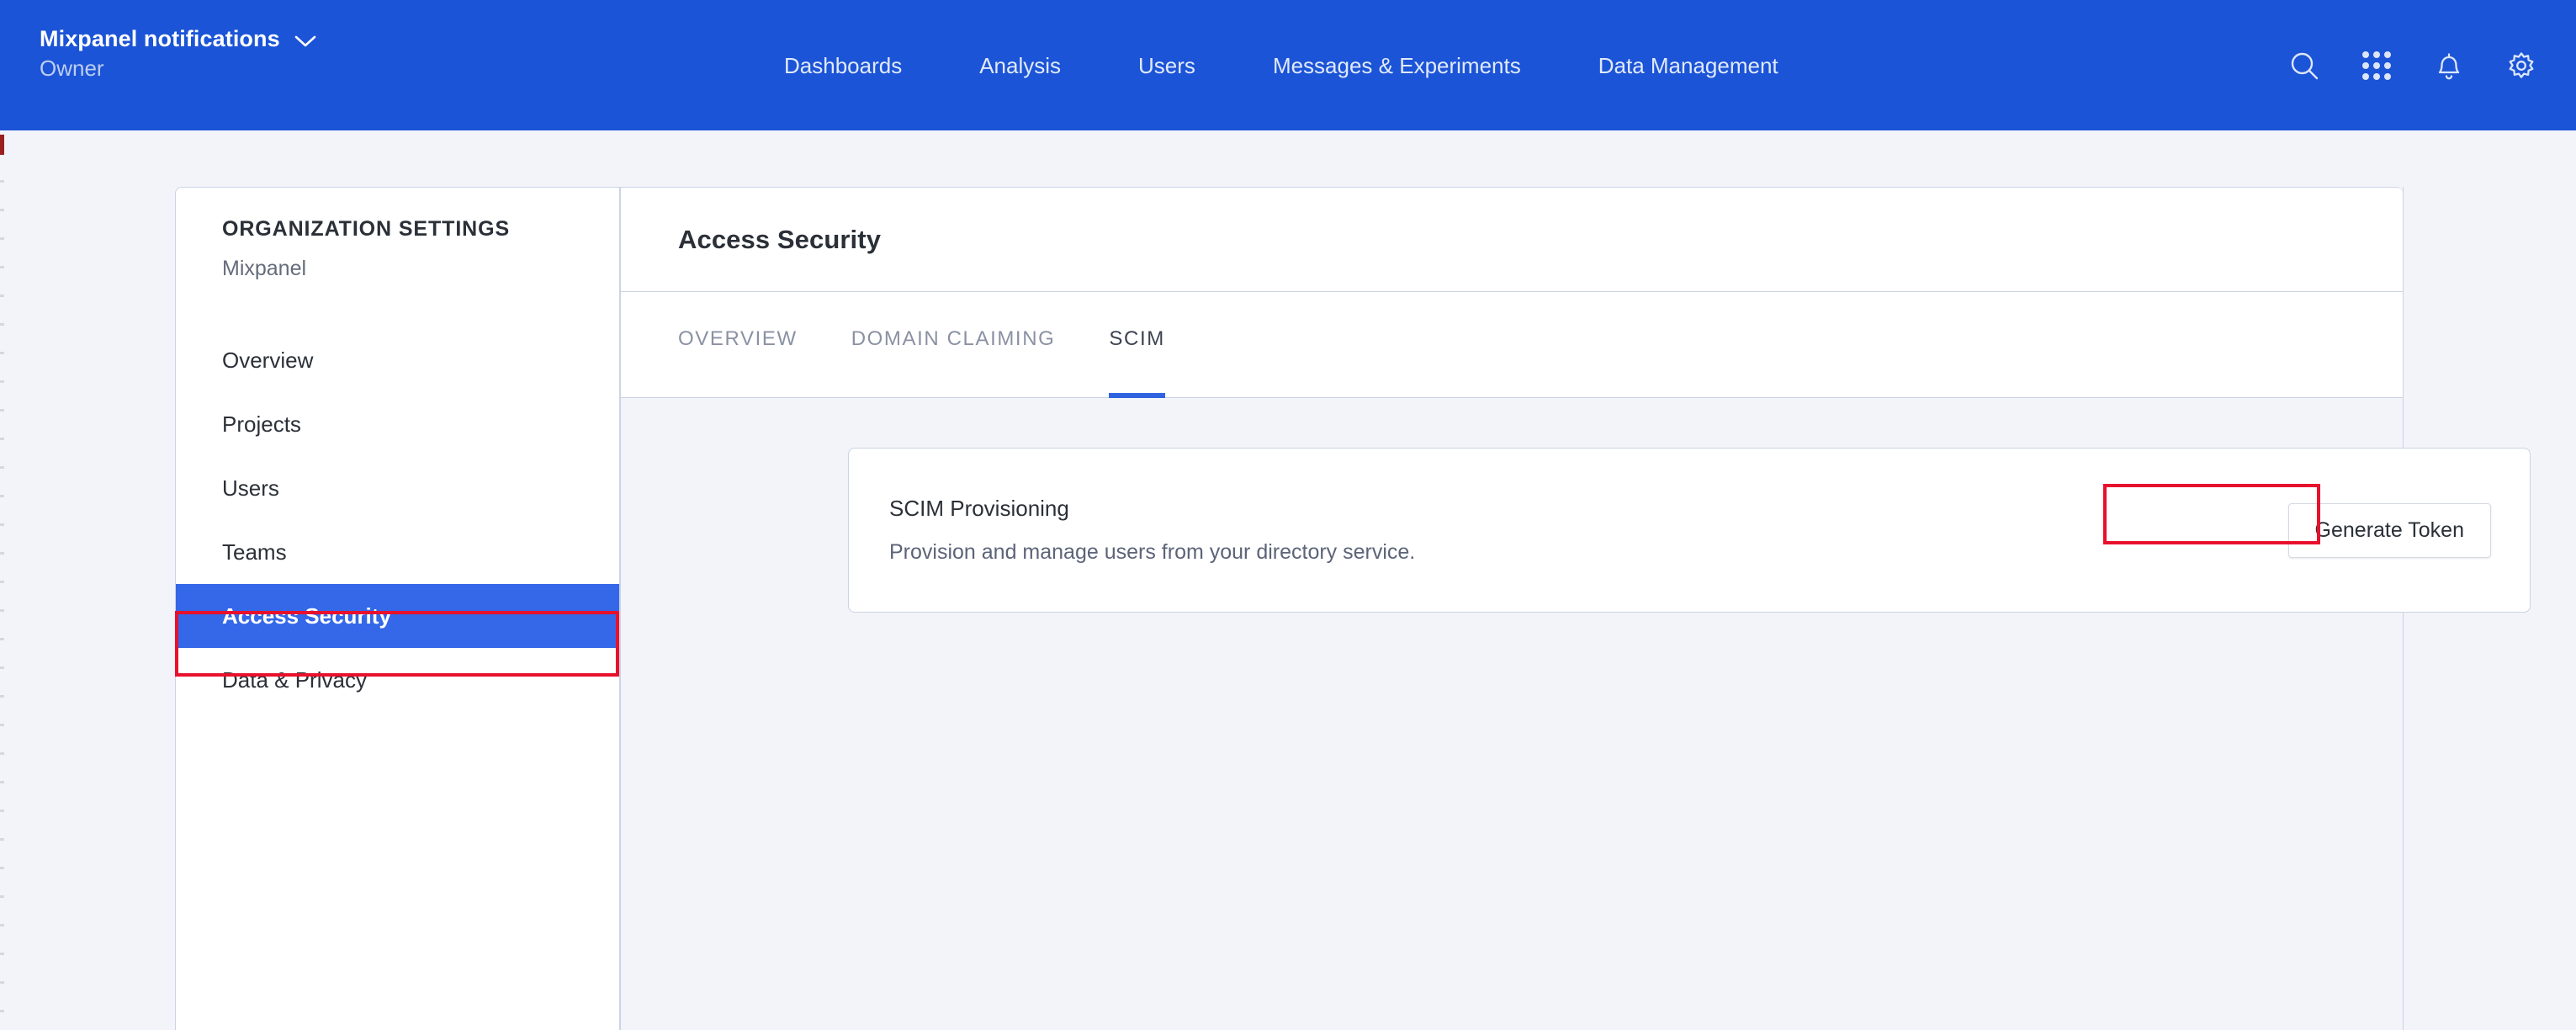  I want to click on org-switcher-title-row: Mixpanel notifications, so click(178, 39).